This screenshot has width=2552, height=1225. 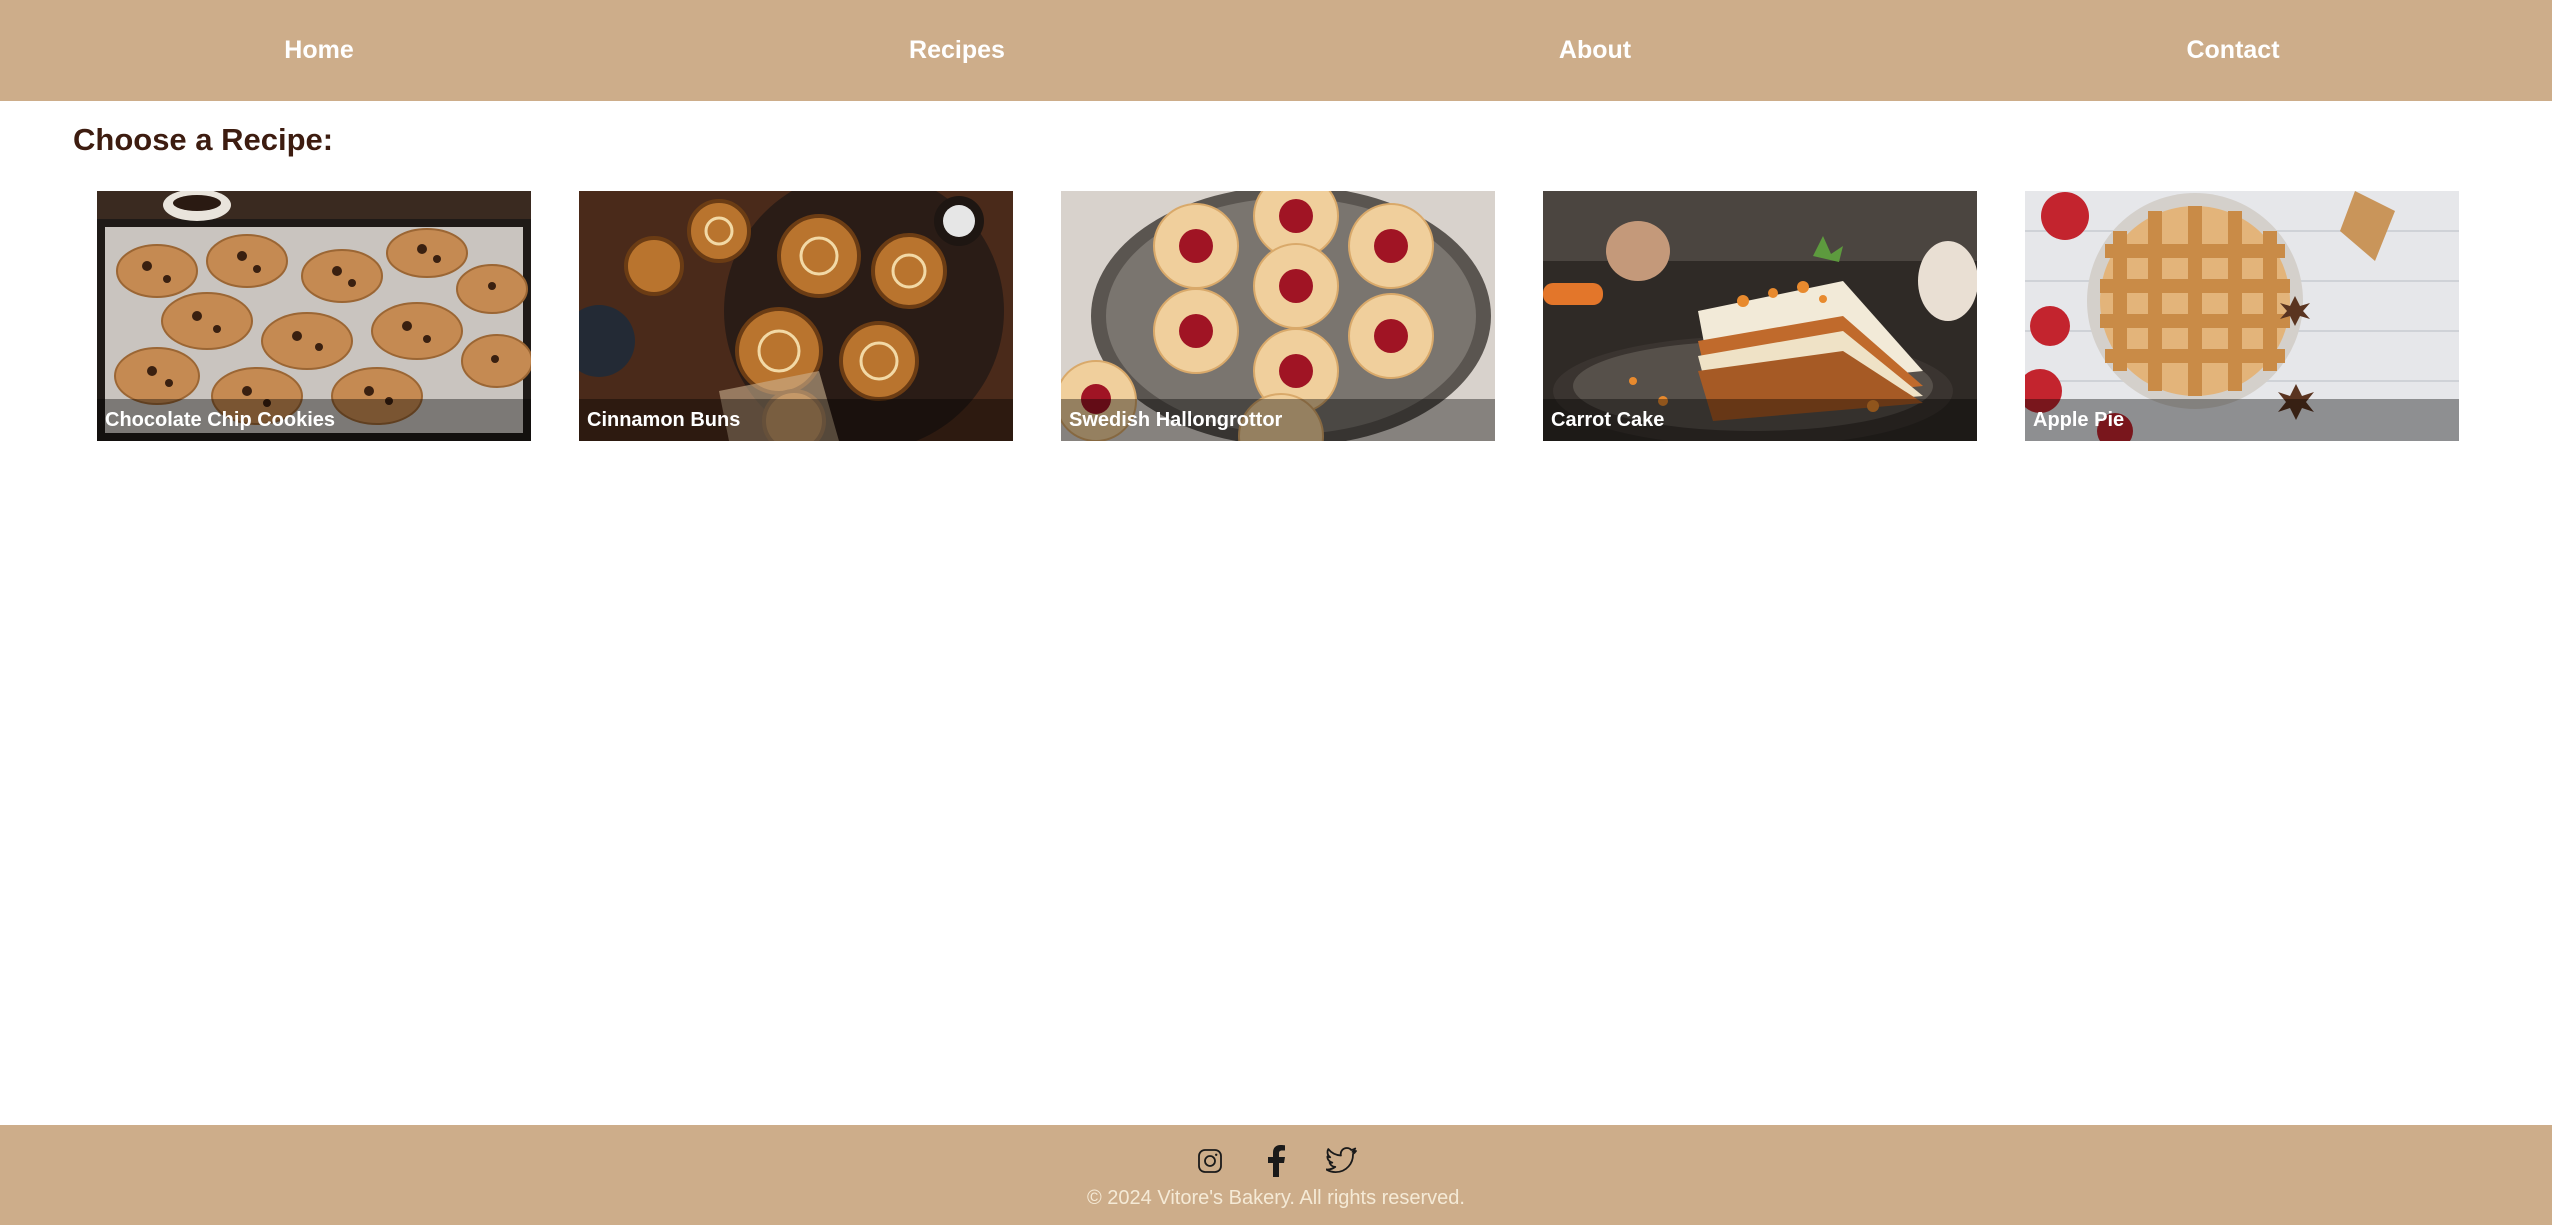 I want to click on social-links, so click(x=1276, y=1161).